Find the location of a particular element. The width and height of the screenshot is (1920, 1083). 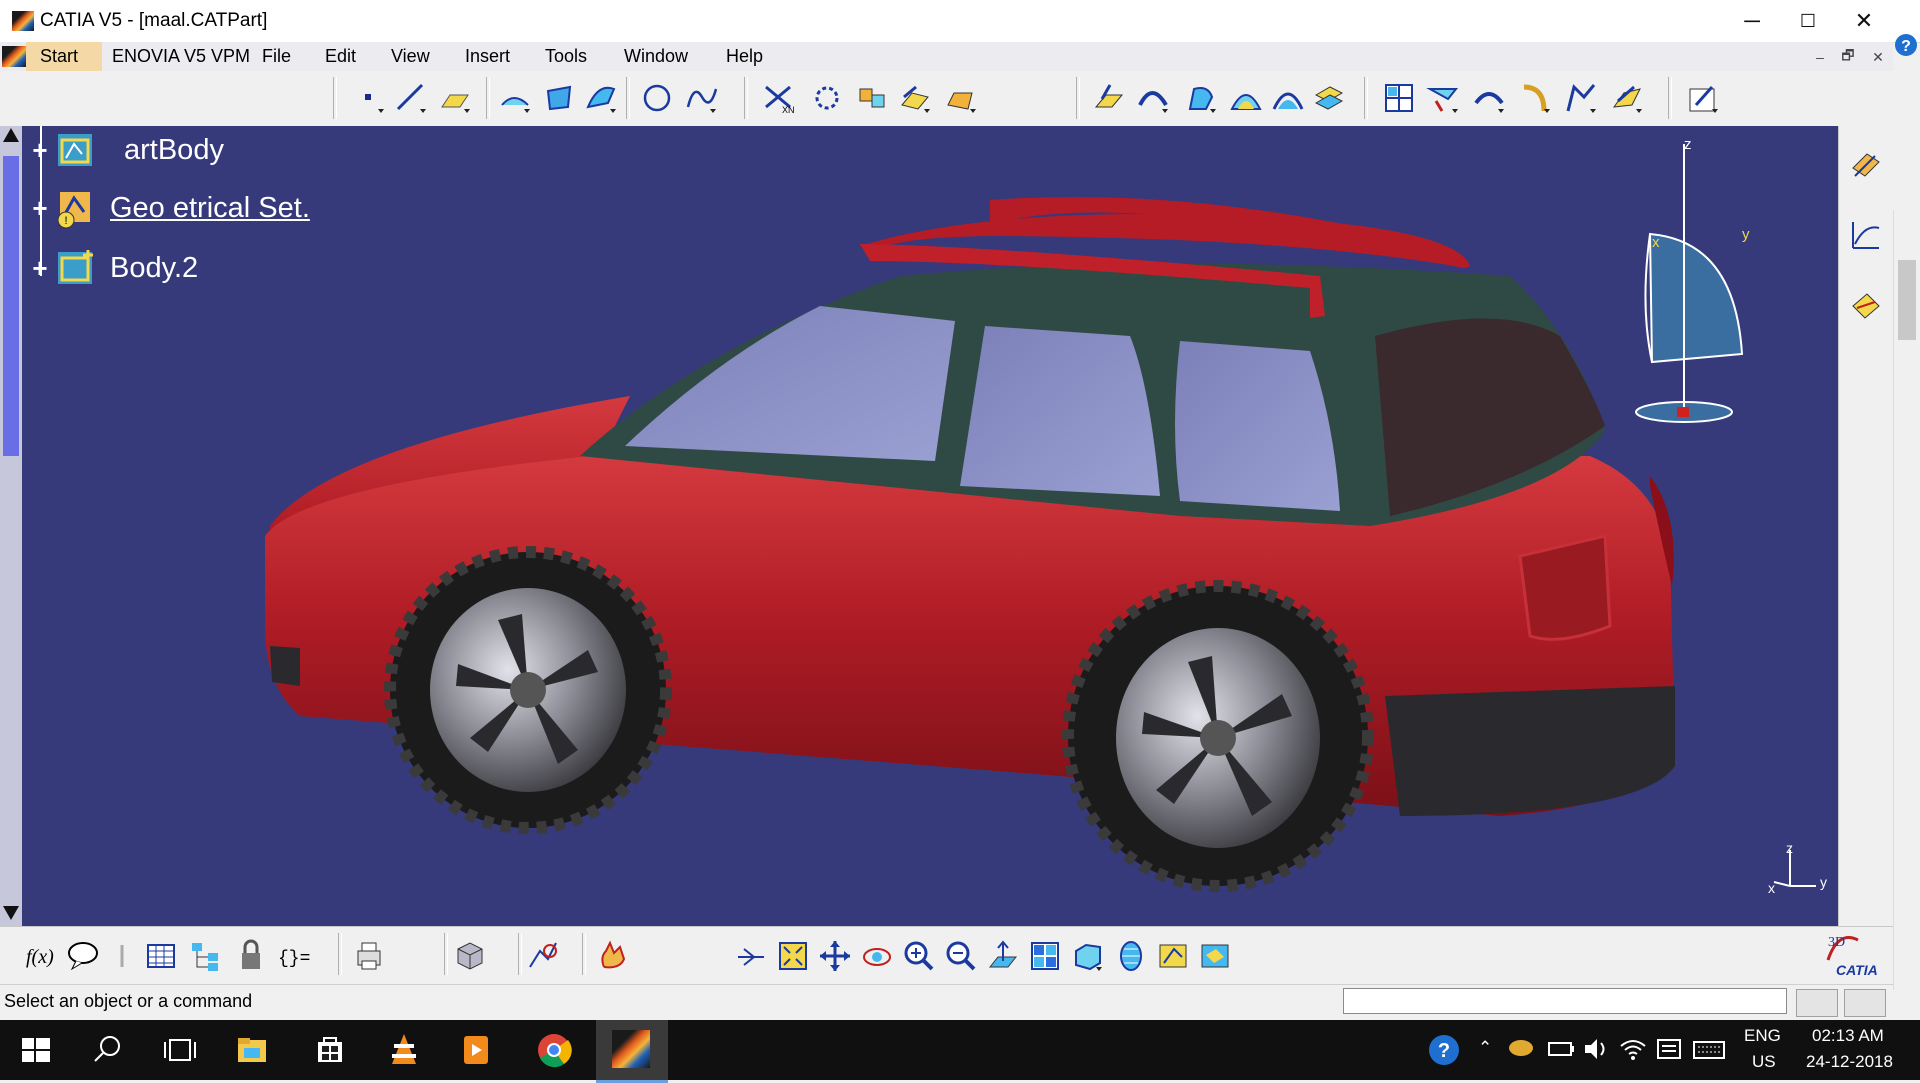

tree-scrollbar is located at coordinates (11, 526).